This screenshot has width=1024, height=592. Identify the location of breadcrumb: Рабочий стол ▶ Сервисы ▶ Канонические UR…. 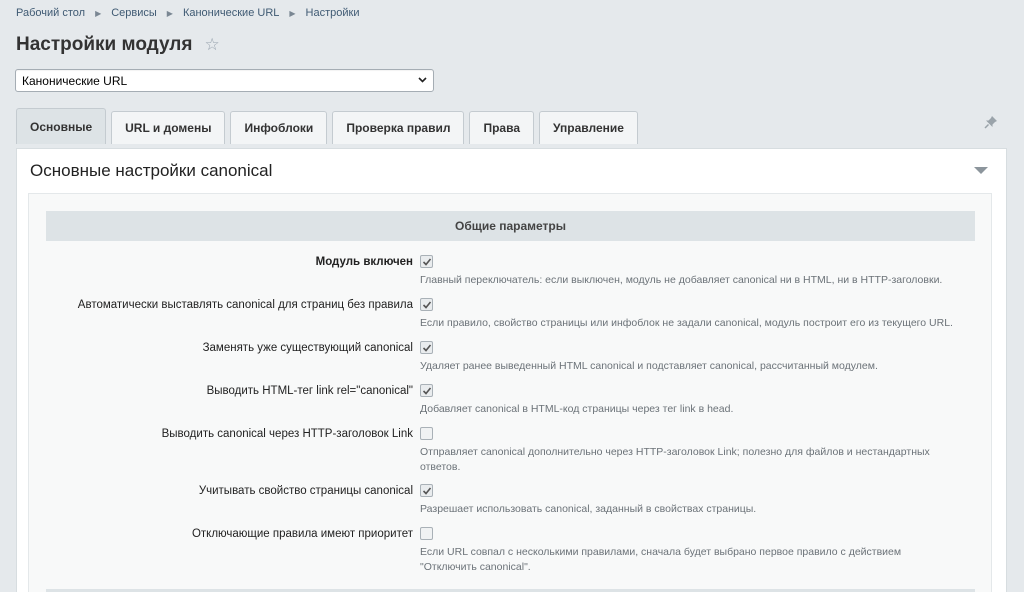
(187, 13).